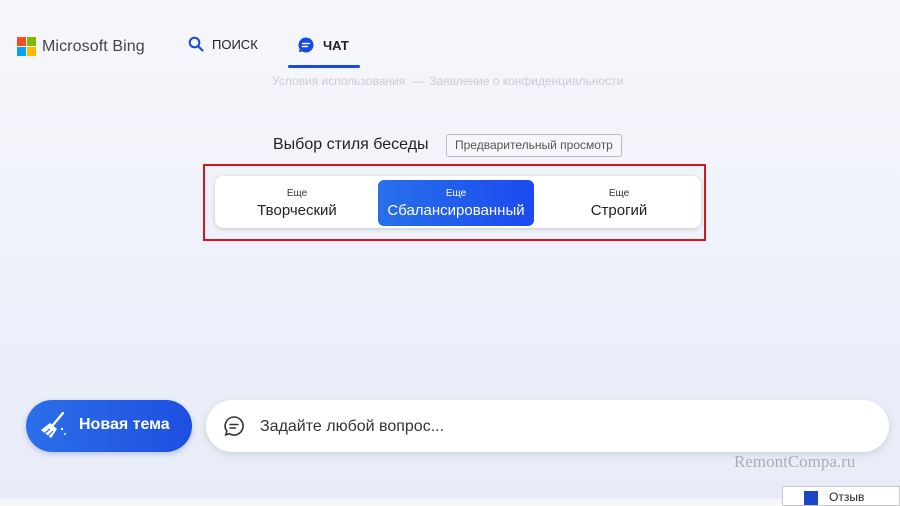 This screenshot has height=506, width=900. Describe the element at coordinates (560, 427) in the screenshot. I see `ask-input` at that location.